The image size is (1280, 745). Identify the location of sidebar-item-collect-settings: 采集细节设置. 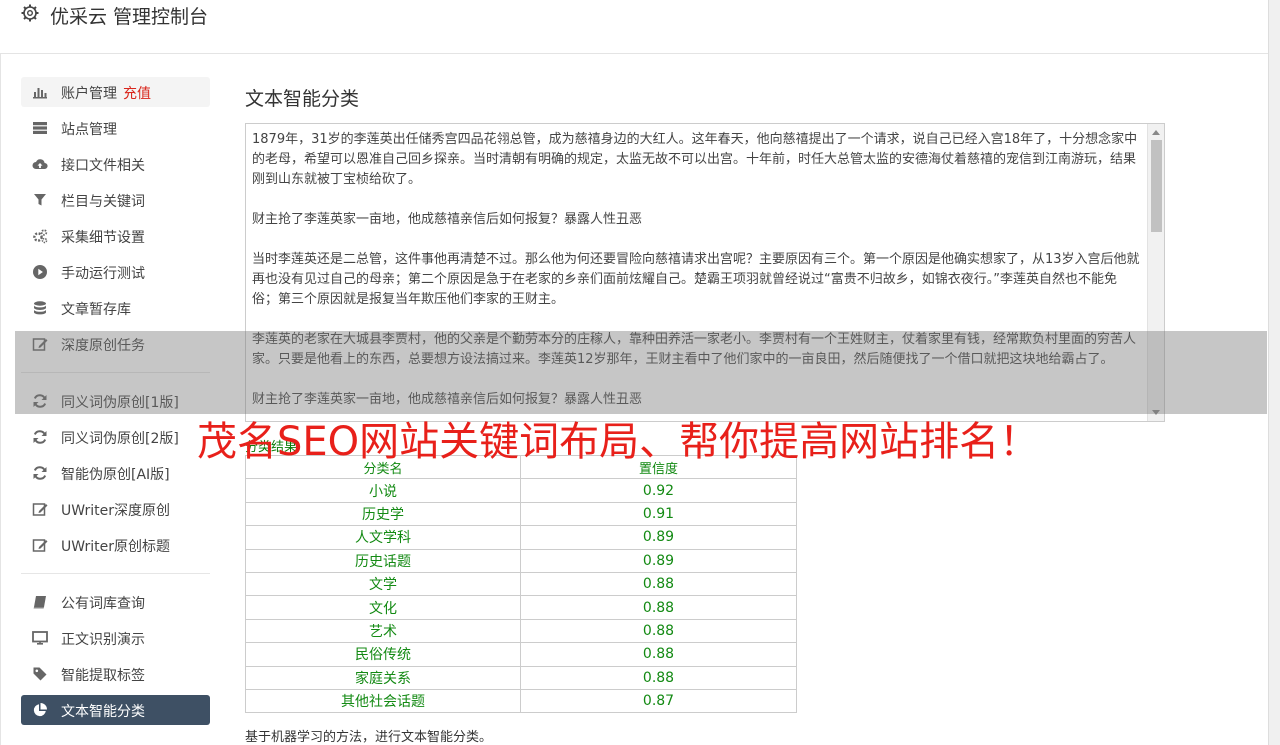
(115, 236).